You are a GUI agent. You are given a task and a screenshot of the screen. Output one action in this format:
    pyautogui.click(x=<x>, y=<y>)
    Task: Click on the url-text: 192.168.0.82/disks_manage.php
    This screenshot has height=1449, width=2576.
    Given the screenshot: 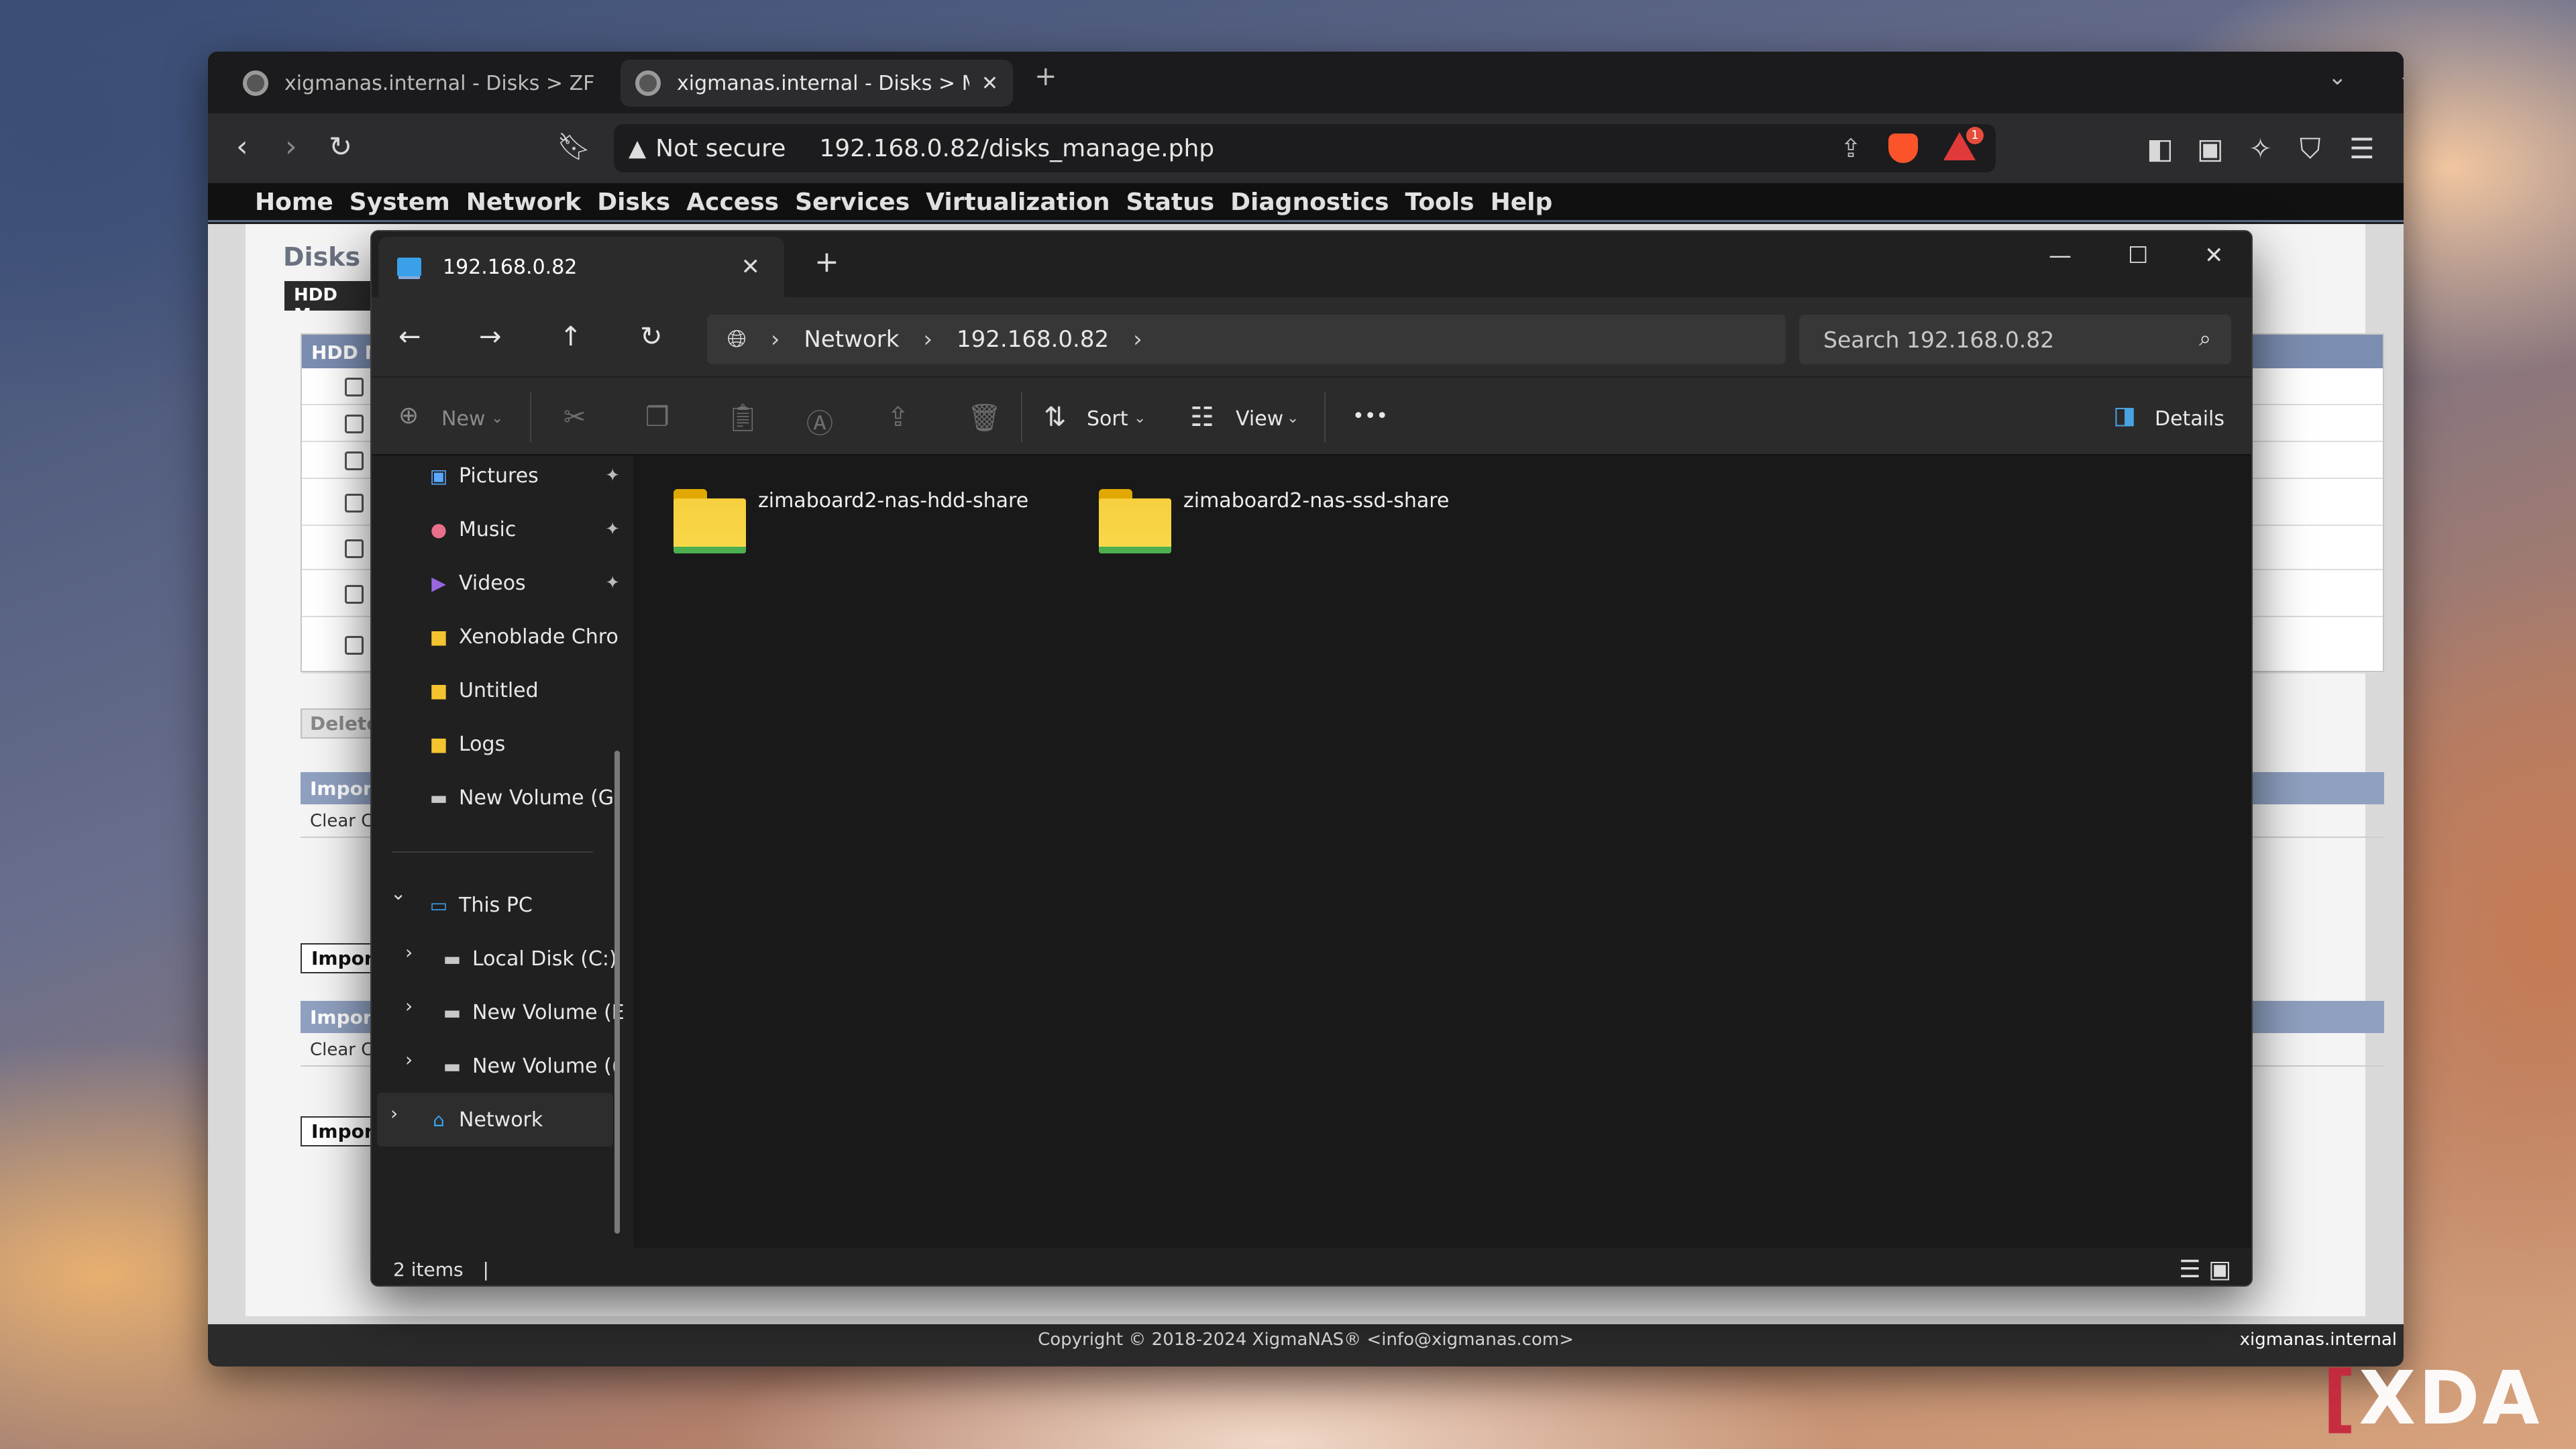 What is the action you would take?
    pyautogui.click(x=1016, y=148)
    